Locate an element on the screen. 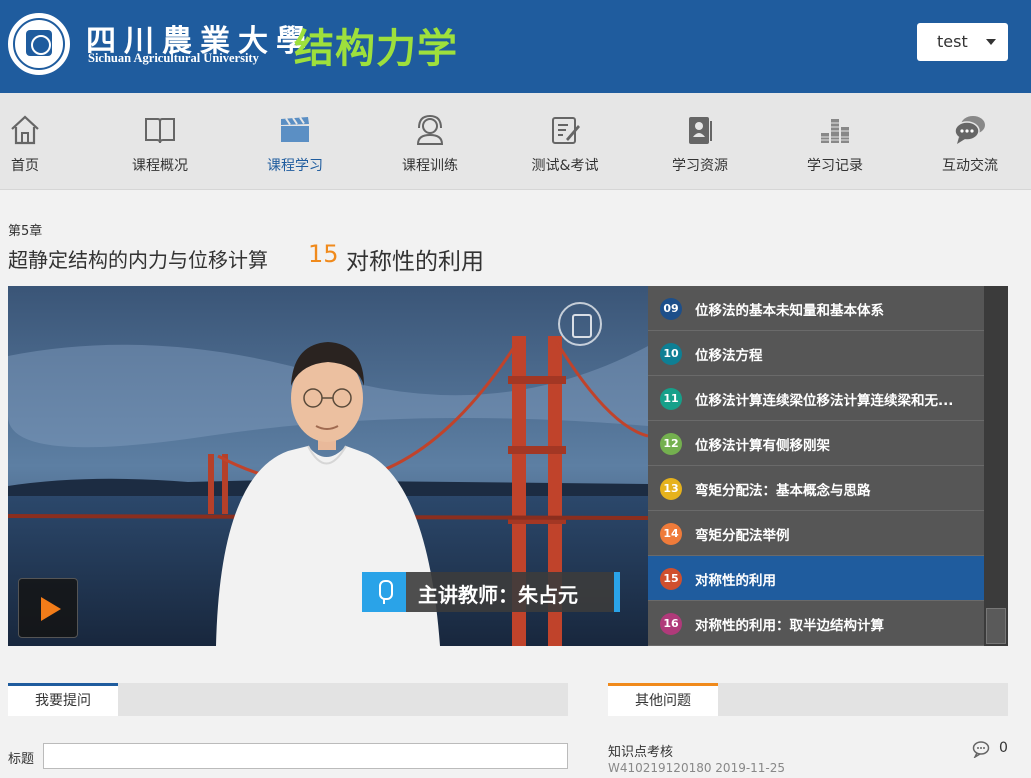 Image resolution: width=1031 pixels, height=778 pixels. user-name: test is located at coordinates (952, 41).